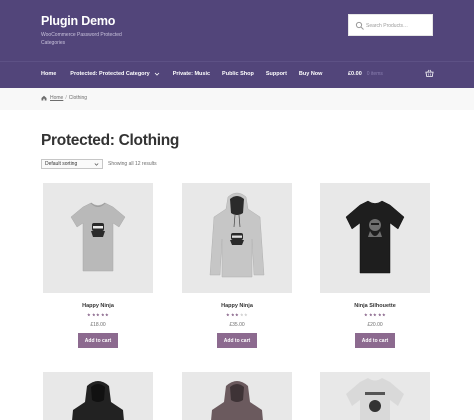 The image size is (474, 420). What do you see at coordinates (110, 140) in the screenshot?
I see `page-title: Protected: Clothing` at bounding box center [110, 140].